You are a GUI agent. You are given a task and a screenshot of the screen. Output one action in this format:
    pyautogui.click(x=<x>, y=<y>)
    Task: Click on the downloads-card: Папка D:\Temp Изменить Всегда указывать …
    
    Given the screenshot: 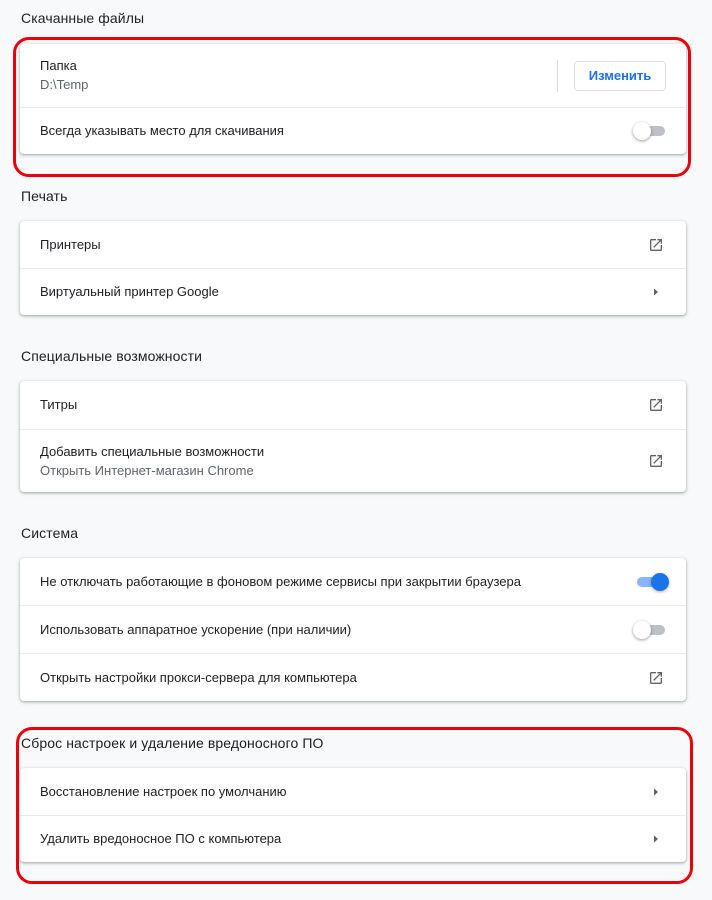 What is the action you would take?
    pyautogui.click(x=353, y=99)
    